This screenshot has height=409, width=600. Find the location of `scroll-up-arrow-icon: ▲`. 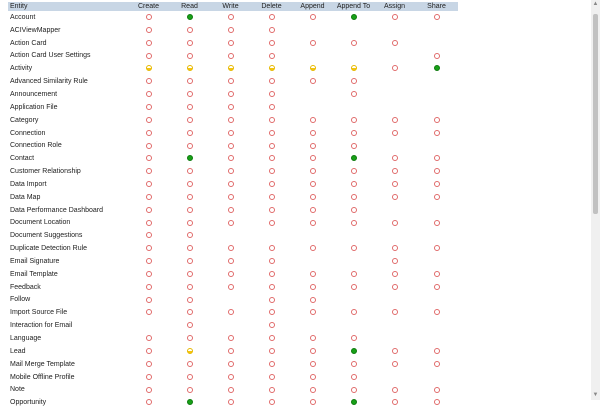

scroll-up-arrow-icon: ▲ is located at coordinates (595, 4).